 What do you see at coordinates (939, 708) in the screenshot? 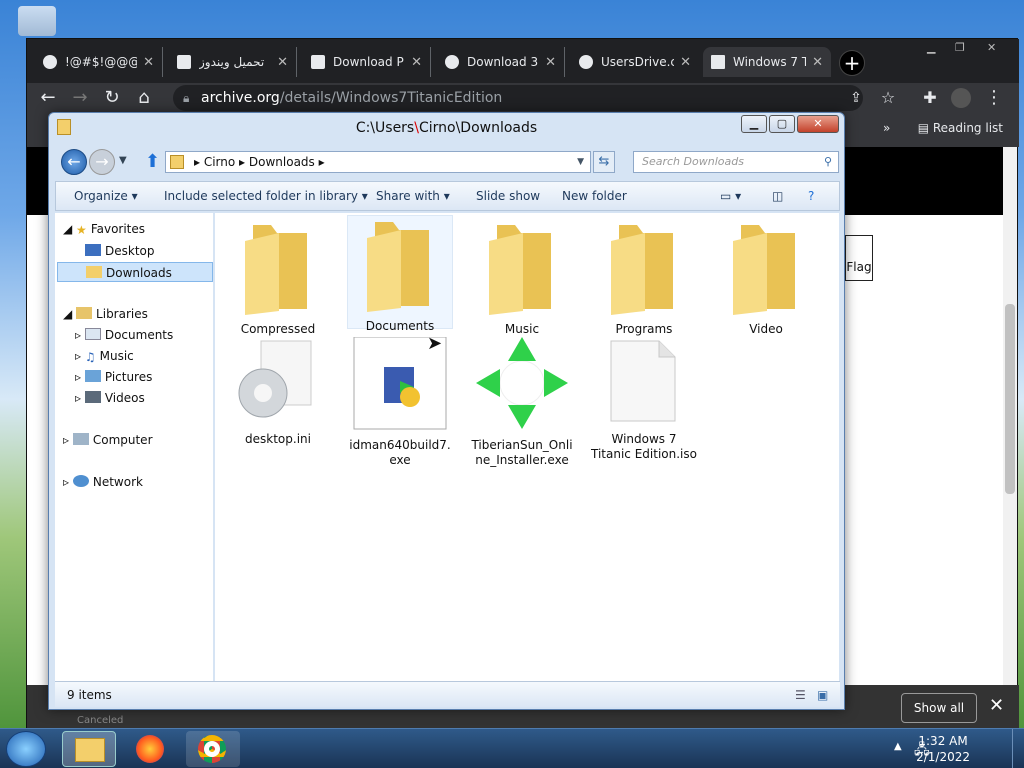
I see `show-all-button: Show all` at bounding box center [939, 708].